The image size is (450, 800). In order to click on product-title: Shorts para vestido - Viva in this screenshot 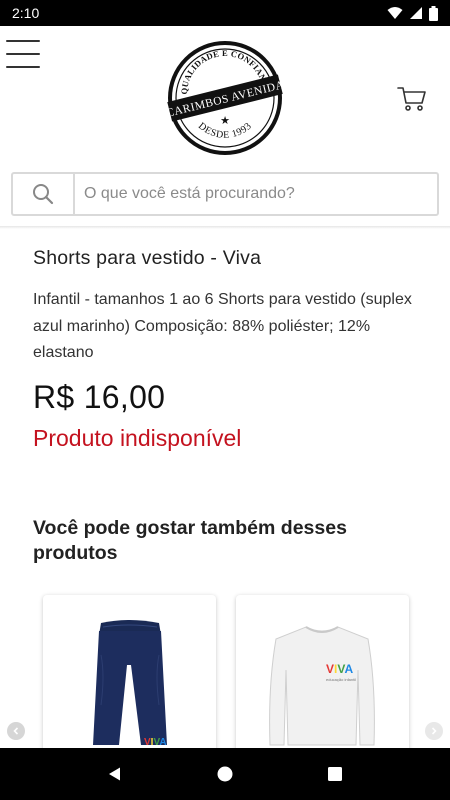, I will do `click(147, 258)`.